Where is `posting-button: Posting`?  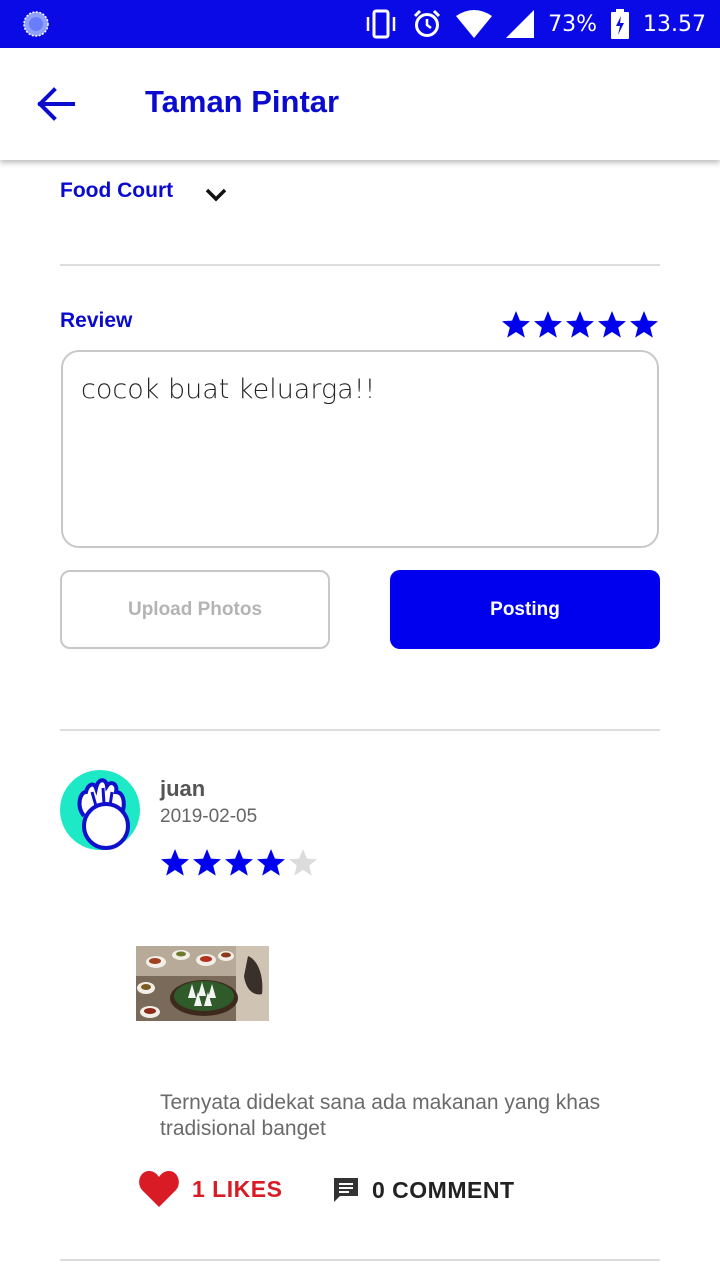
posting-button: Posting is located at coordinates (525, 609).